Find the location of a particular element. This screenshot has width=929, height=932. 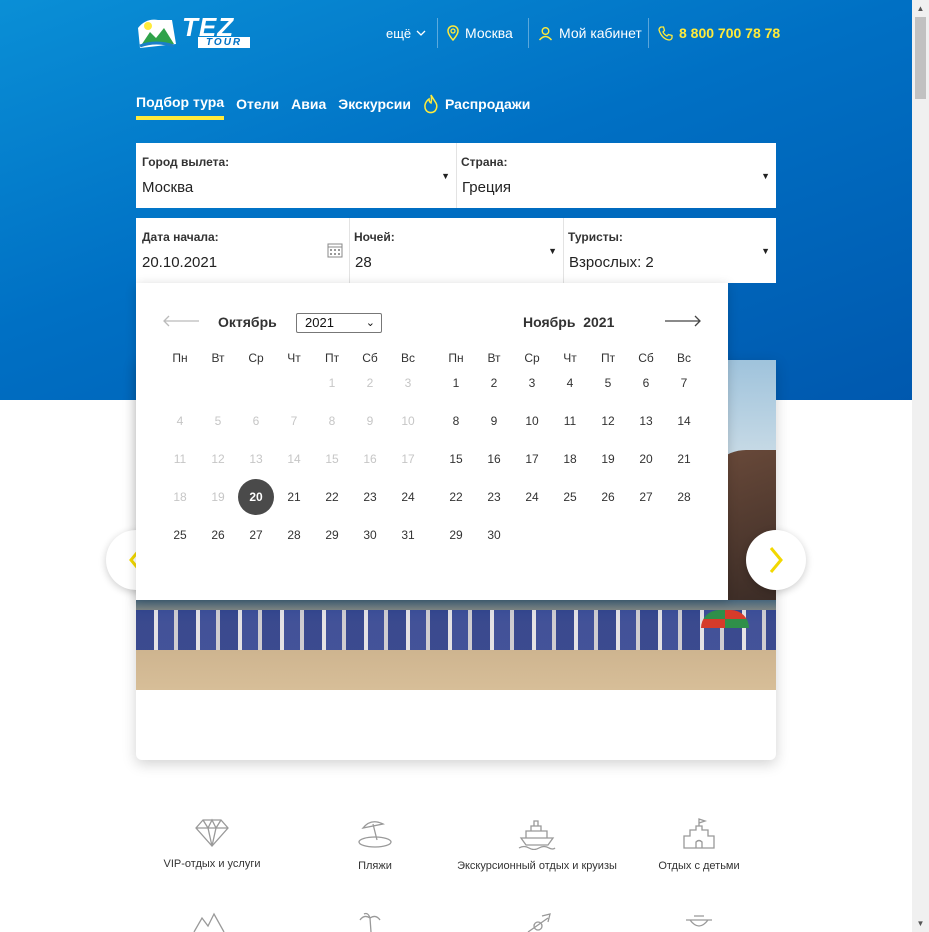

november-day-cell: 20 is located at coordinates (646, 459).